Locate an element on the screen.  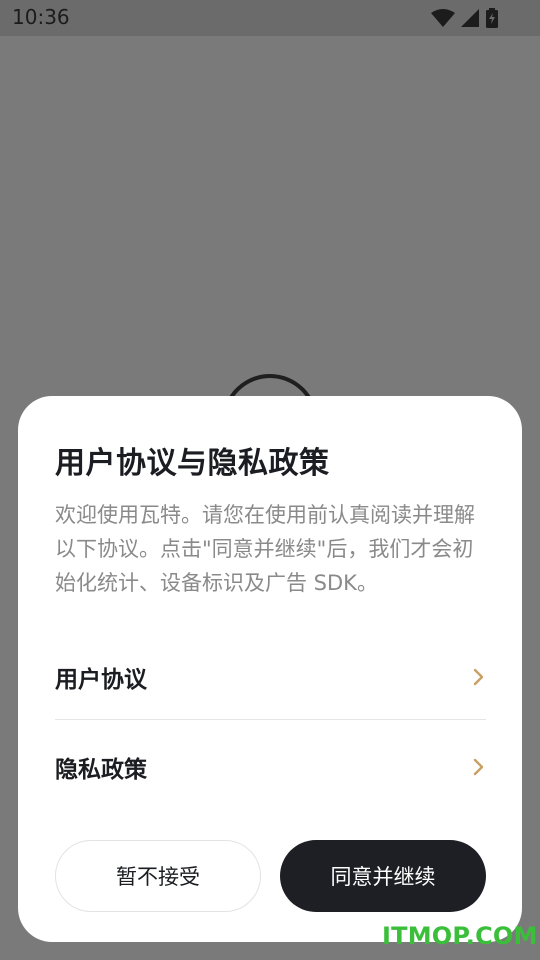
battery-icon is located at coordinates (492, 18).